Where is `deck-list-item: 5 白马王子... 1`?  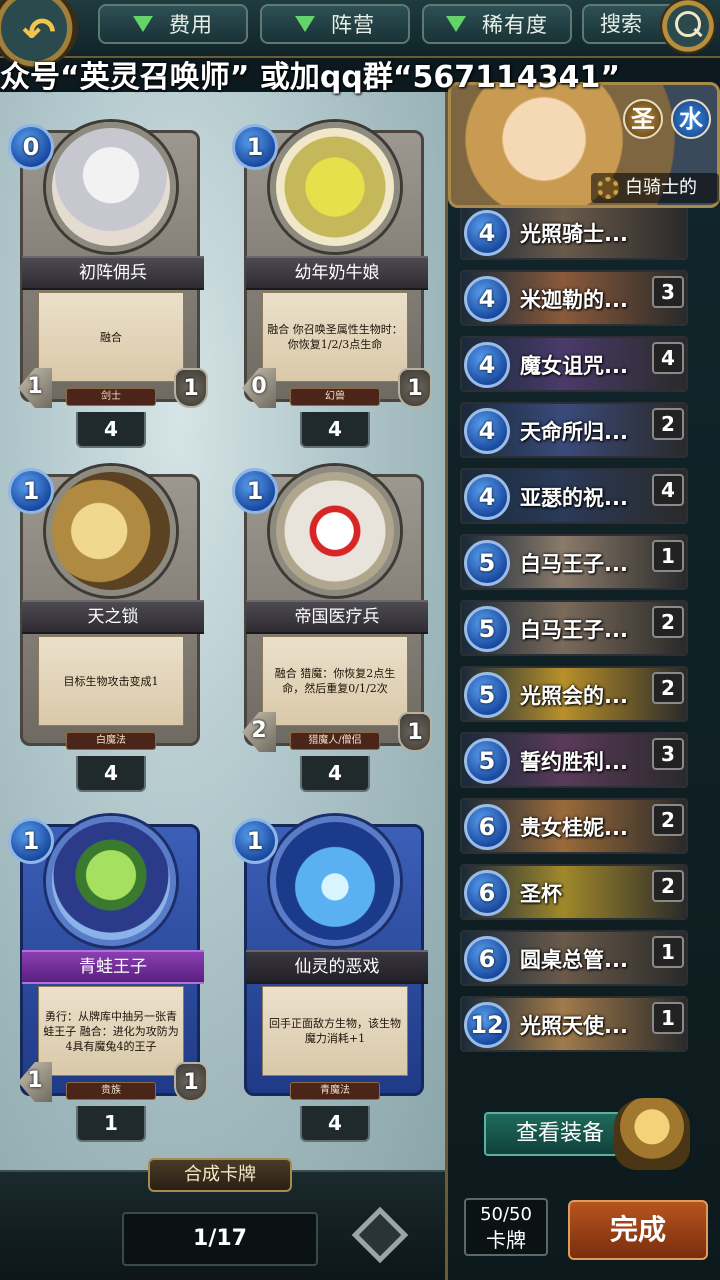
deck-list-item: 5 白马王子... 1 is located at coordinates (574, 562).